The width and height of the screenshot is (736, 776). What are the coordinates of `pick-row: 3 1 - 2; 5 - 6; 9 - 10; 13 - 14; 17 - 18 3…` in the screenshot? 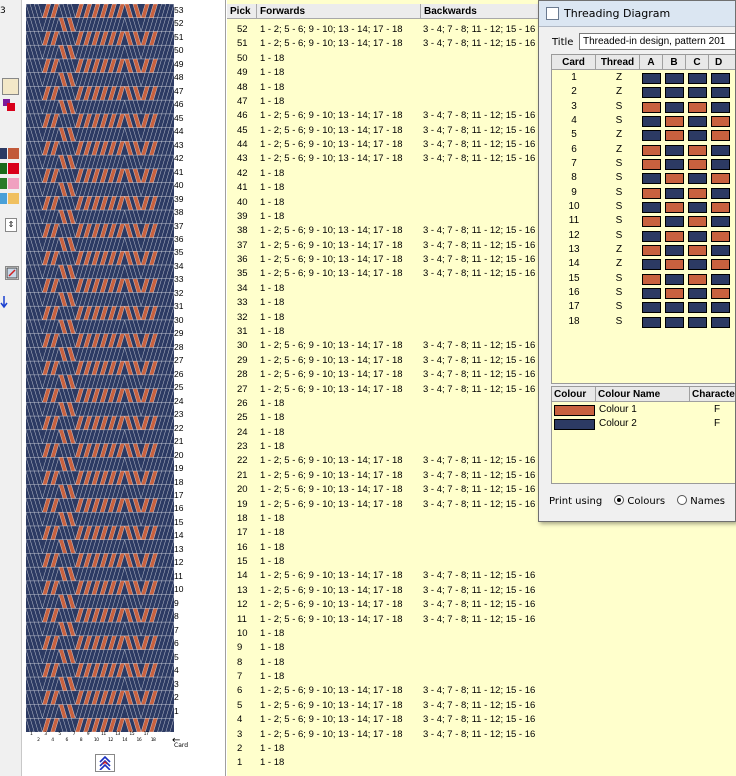 It's located at (481, 735).